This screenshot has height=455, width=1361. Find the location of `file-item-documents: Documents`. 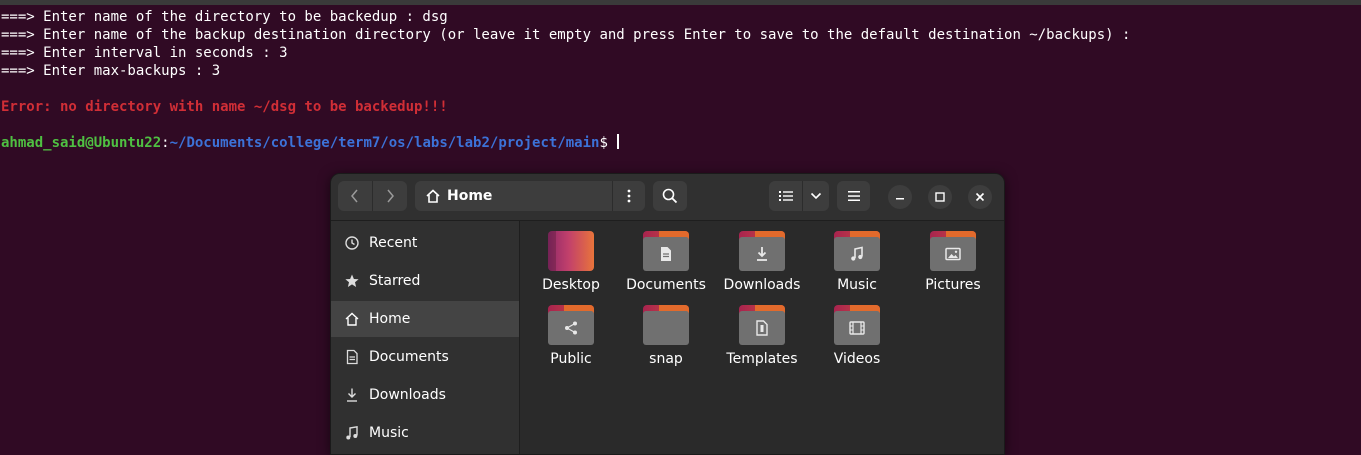

file-item-documents: Documents is located at coordinates (666, 257).